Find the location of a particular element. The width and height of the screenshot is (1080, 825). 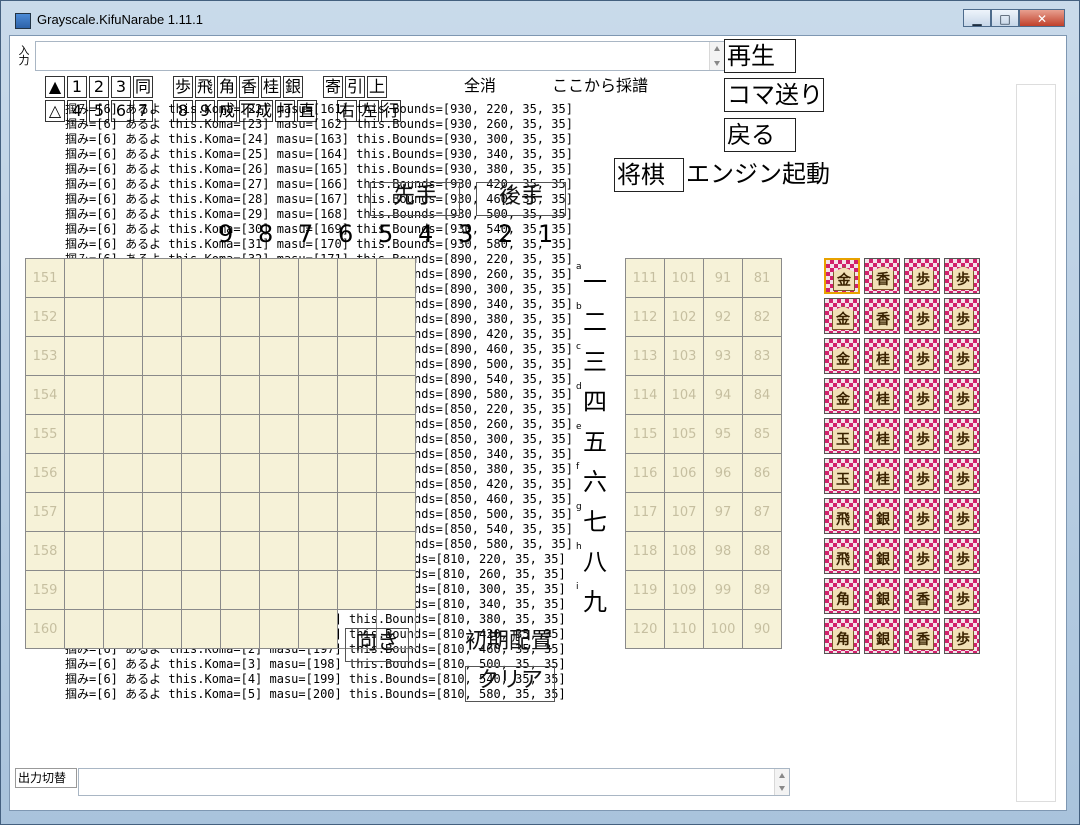

play-button: 再生 is located at coordinates (760, 56).